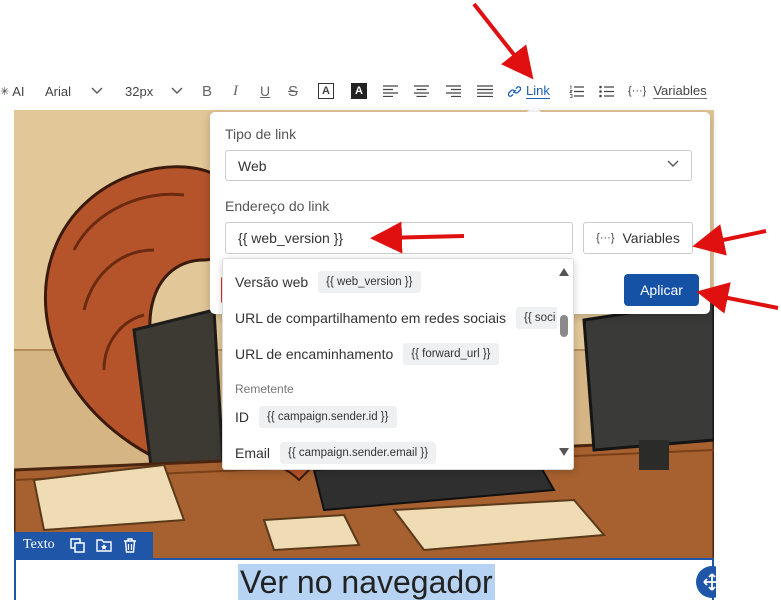  Describe the element at coordinates (451, 354) in the screenshot. I see `variable-tag: {{ forward_url }}` at that location.